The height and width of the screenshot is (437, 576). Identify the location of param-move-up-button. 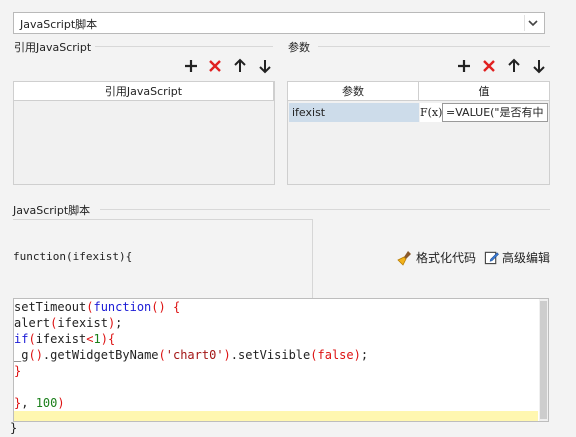
(514, 66).